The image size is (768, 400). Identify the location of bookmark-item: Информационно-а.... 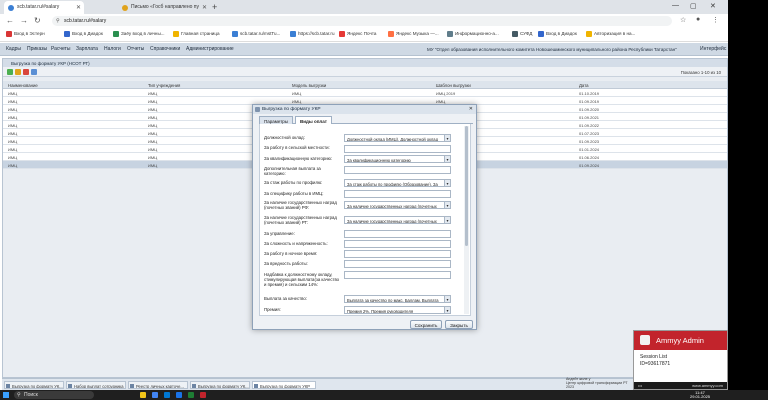
(473, 34).